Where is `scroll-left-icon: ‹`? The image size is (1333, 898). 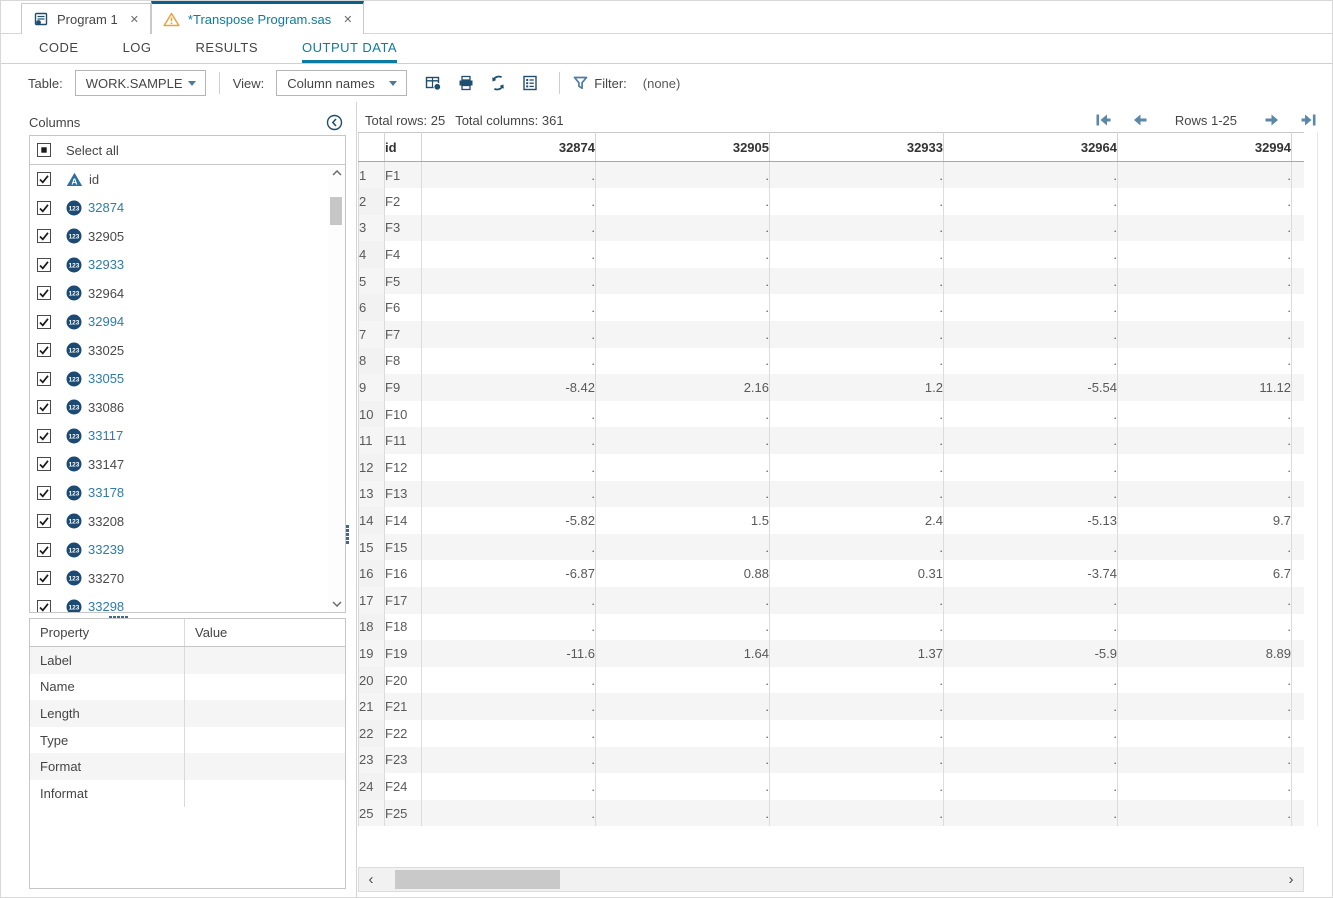 scroll-left-icon: ‹ is located at coordinates (371, 879).